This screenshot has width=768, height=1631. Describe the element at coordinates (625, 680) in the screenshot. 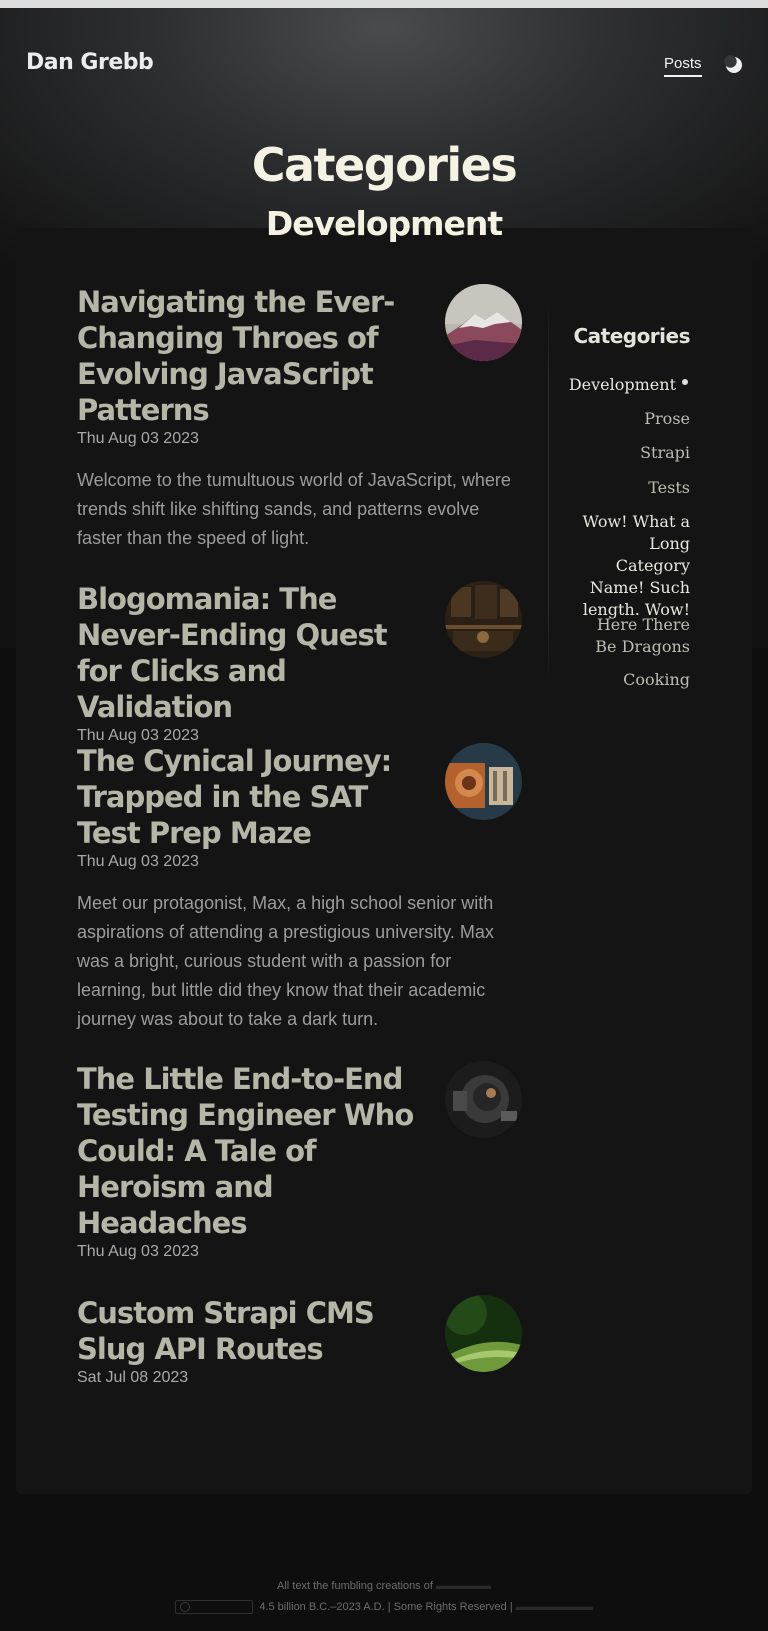

I see `category-link-cooking: Cooking` at that location.